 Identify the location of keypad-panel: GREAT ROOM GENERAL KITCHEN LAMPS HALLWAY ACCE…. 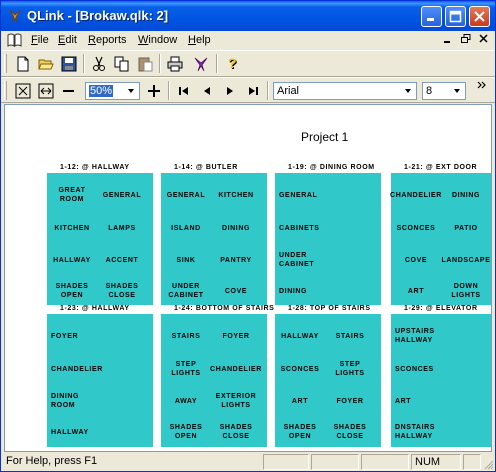
(100, 239).